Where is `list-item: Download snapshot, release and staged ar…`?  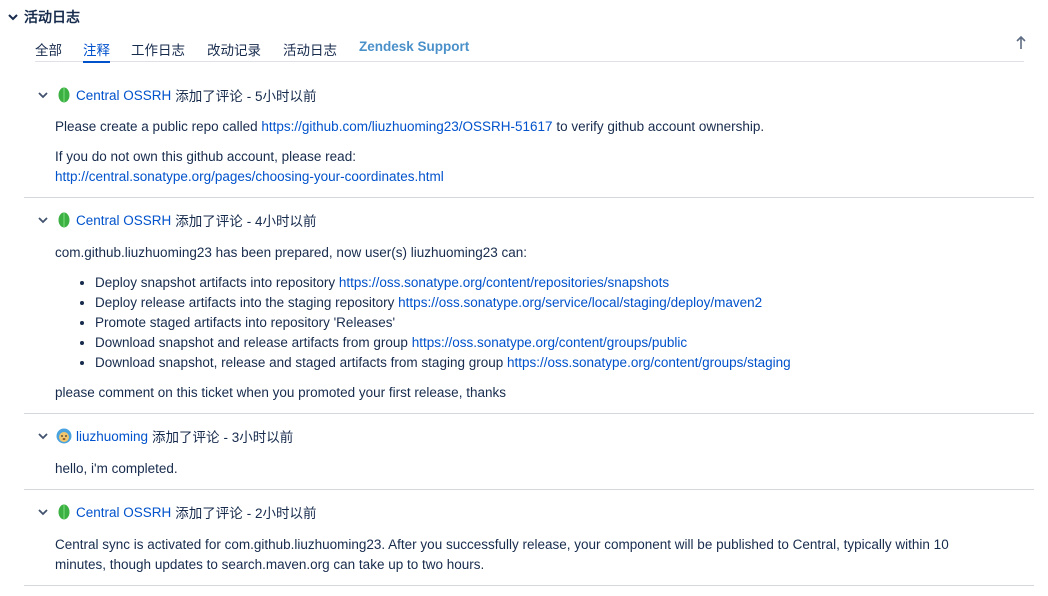 list-item: Download snapshot, release and staged ar… is located at coordinates (443, 363).